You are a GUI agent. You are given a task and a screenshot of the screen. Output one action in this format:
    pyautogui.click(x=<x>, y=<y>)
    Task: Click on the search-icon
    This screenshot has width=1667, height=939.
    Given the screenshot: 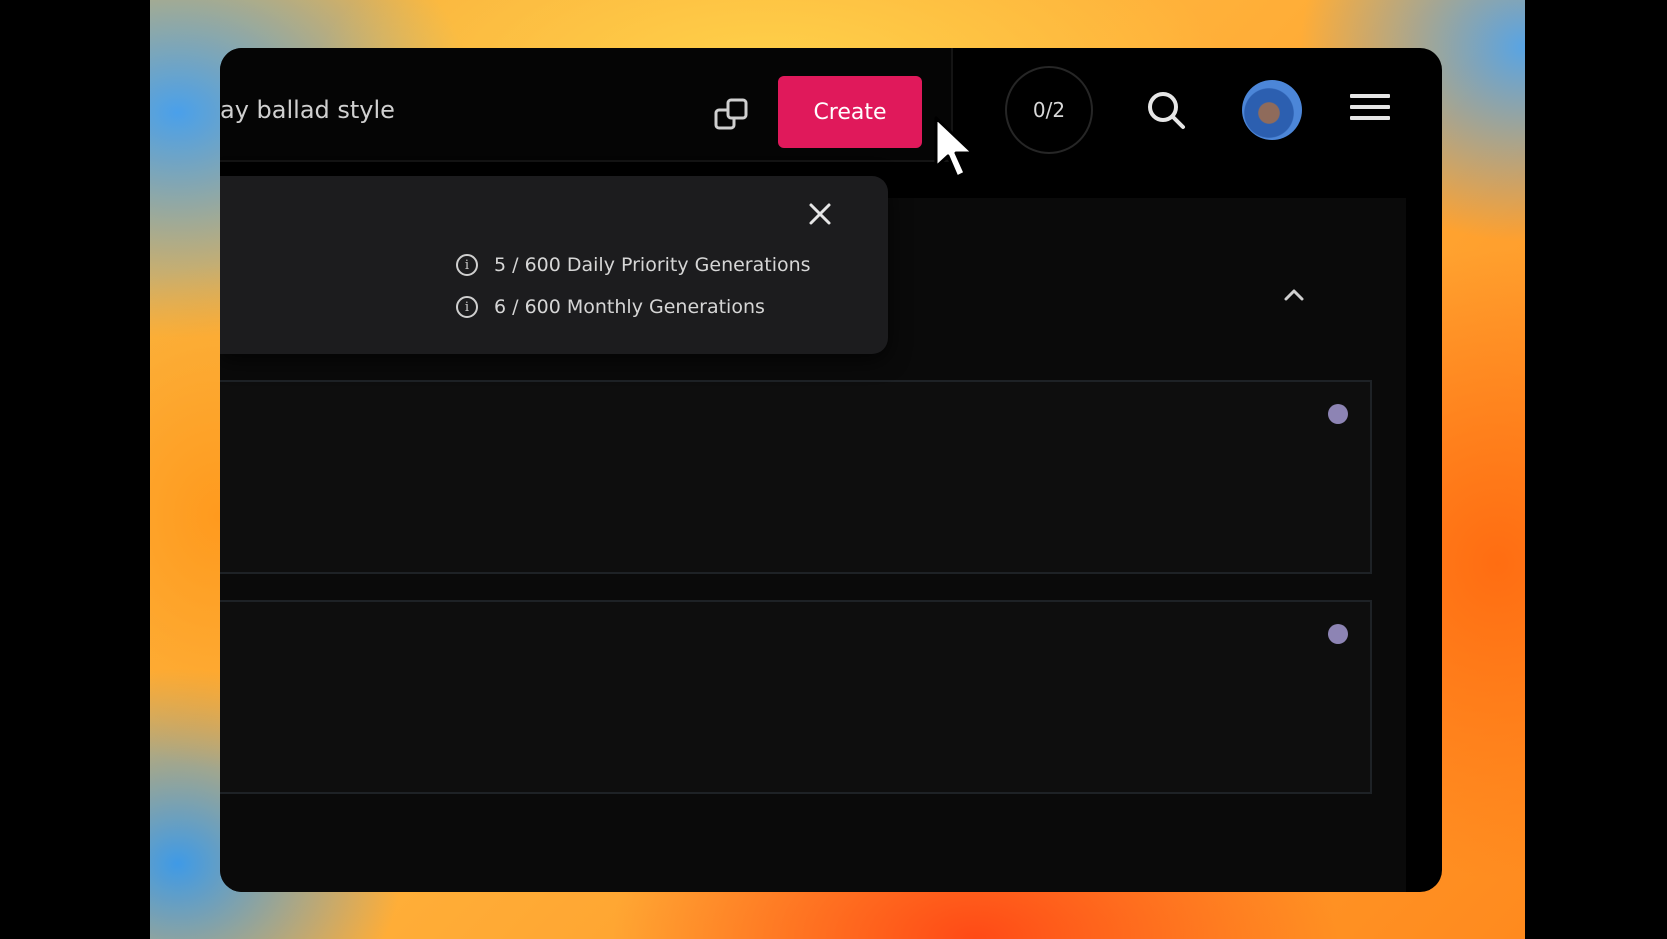 What is the action you would take?
    pyautogui.click(x=1166, y=110)
    